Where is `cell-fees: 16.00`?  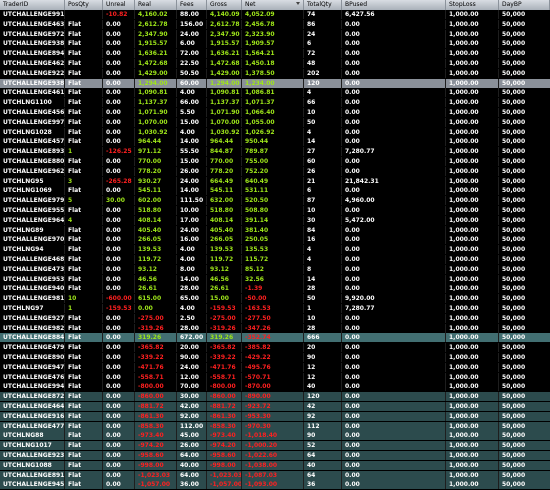 cell-fees: 16.00 is located at coordinates (192, 240).